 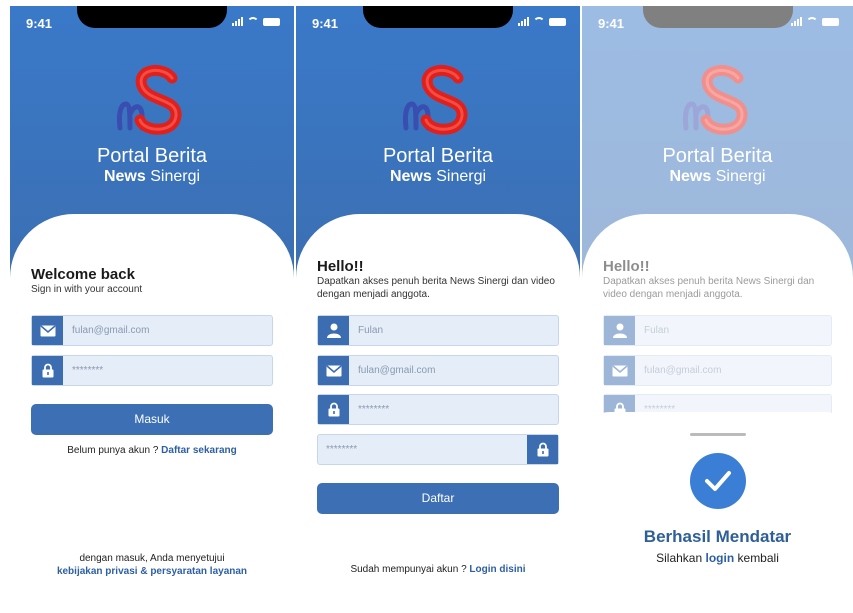 I want to click on login-title: Welcome back, so click(x=83, y=274).